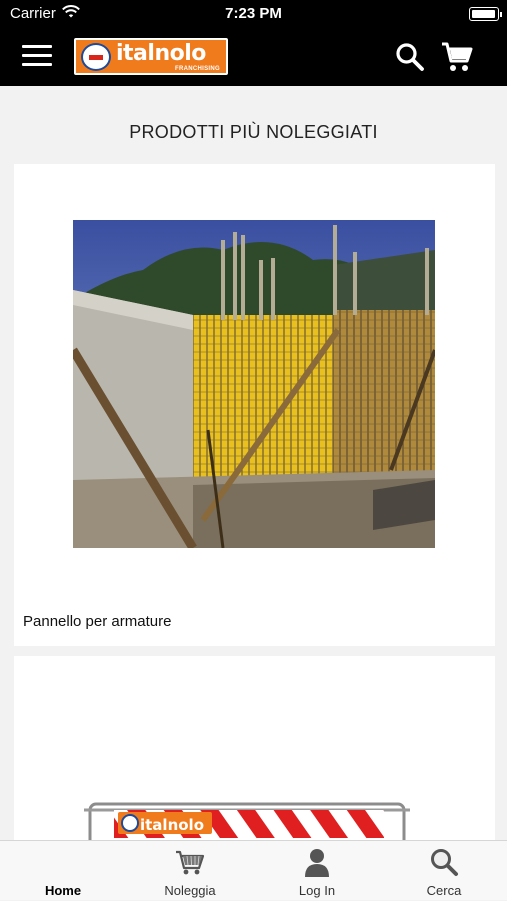 The height and width of the screenshot is (901, 507). Describe the element at coordinates (63, 890) in the screenshot. I see `tab-home-label: Home` at that location.